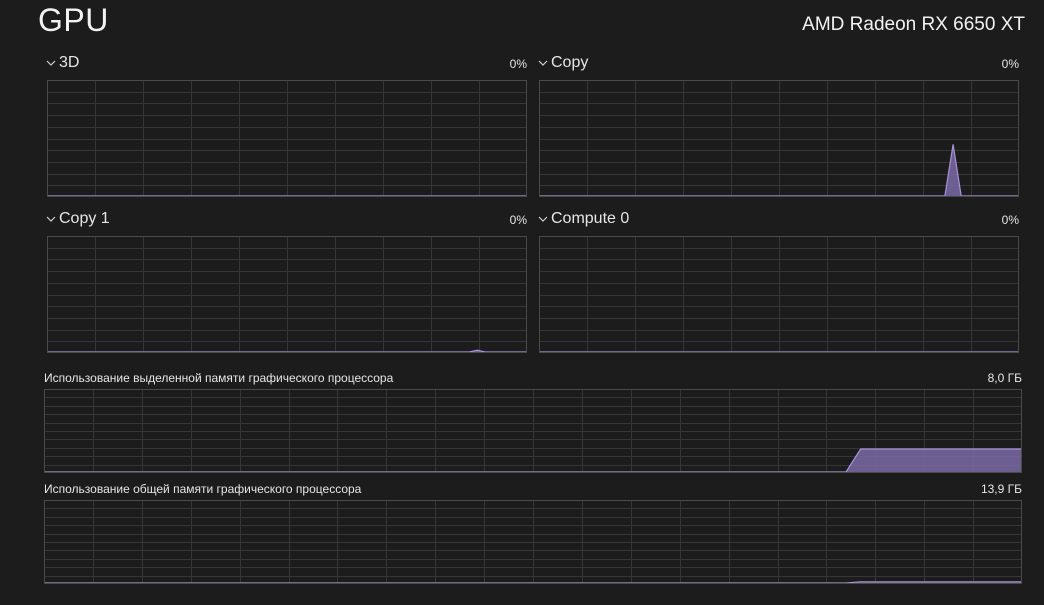  I want to click on engine-copy-graph, so click(779, 138).